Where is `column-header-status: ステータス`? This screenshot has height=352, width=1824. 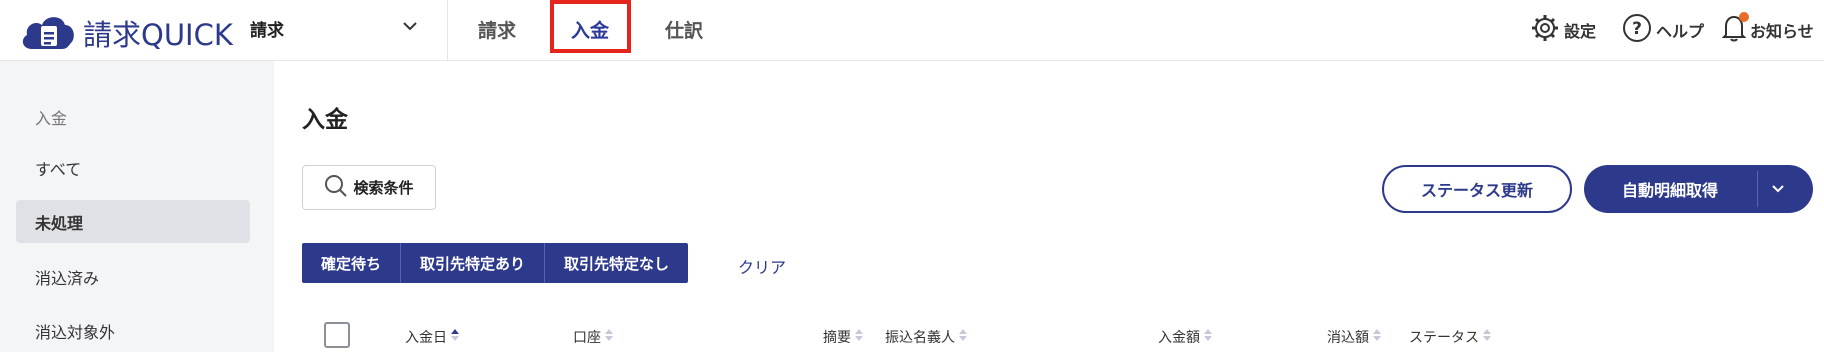 column-header-status: ステータス is located at coordinates (1450, 337).